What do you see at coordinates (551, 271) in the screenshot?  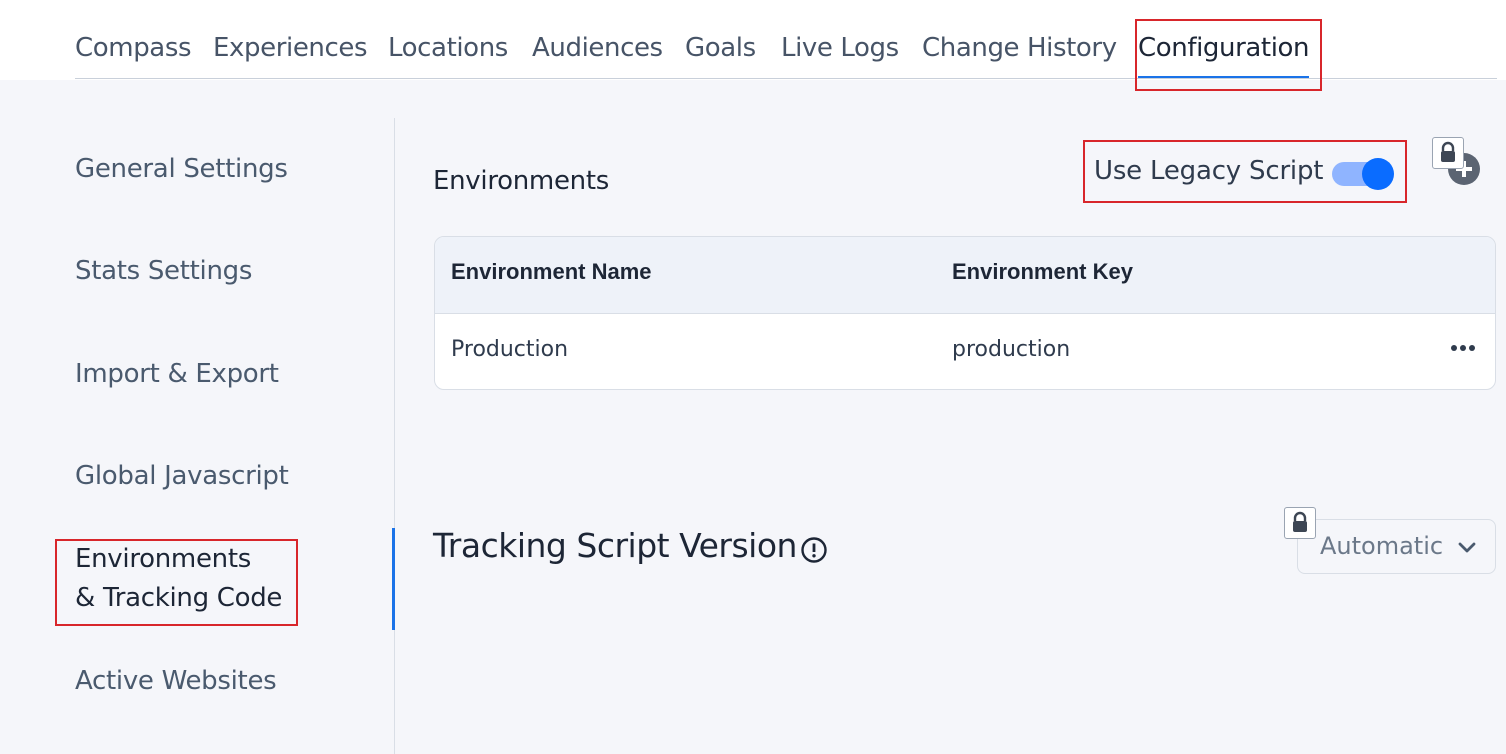 I see `column-header-environment-name: Environment Name` at bounding box center [551, 271].